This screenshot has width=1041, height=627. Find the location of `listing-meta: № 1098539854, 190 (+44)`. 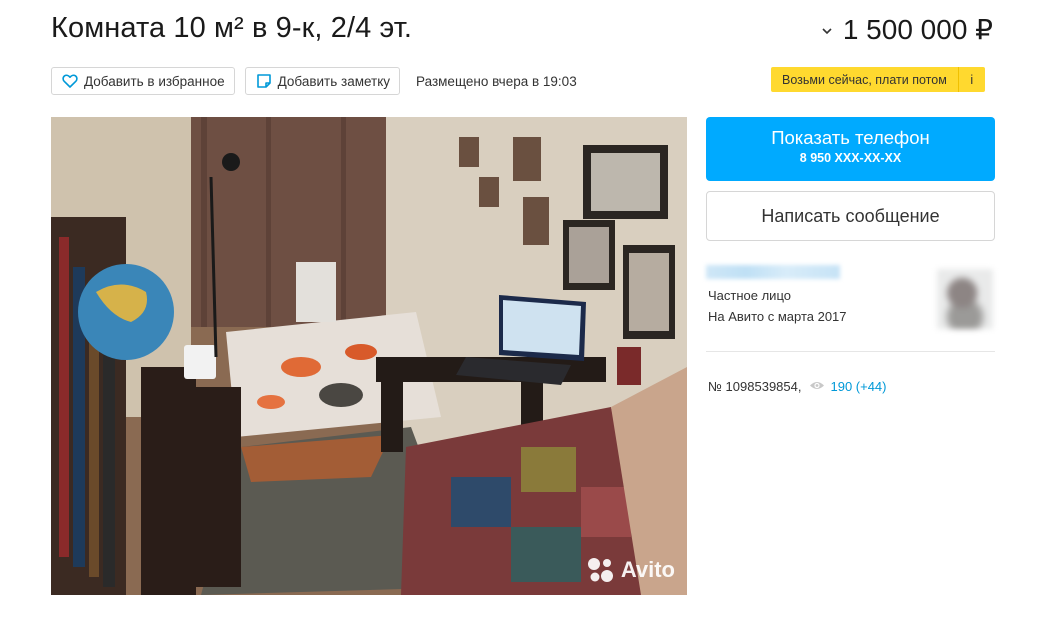

listing-meta: № 1098539854, 190 (+44) is located at coordinates (797, 386).